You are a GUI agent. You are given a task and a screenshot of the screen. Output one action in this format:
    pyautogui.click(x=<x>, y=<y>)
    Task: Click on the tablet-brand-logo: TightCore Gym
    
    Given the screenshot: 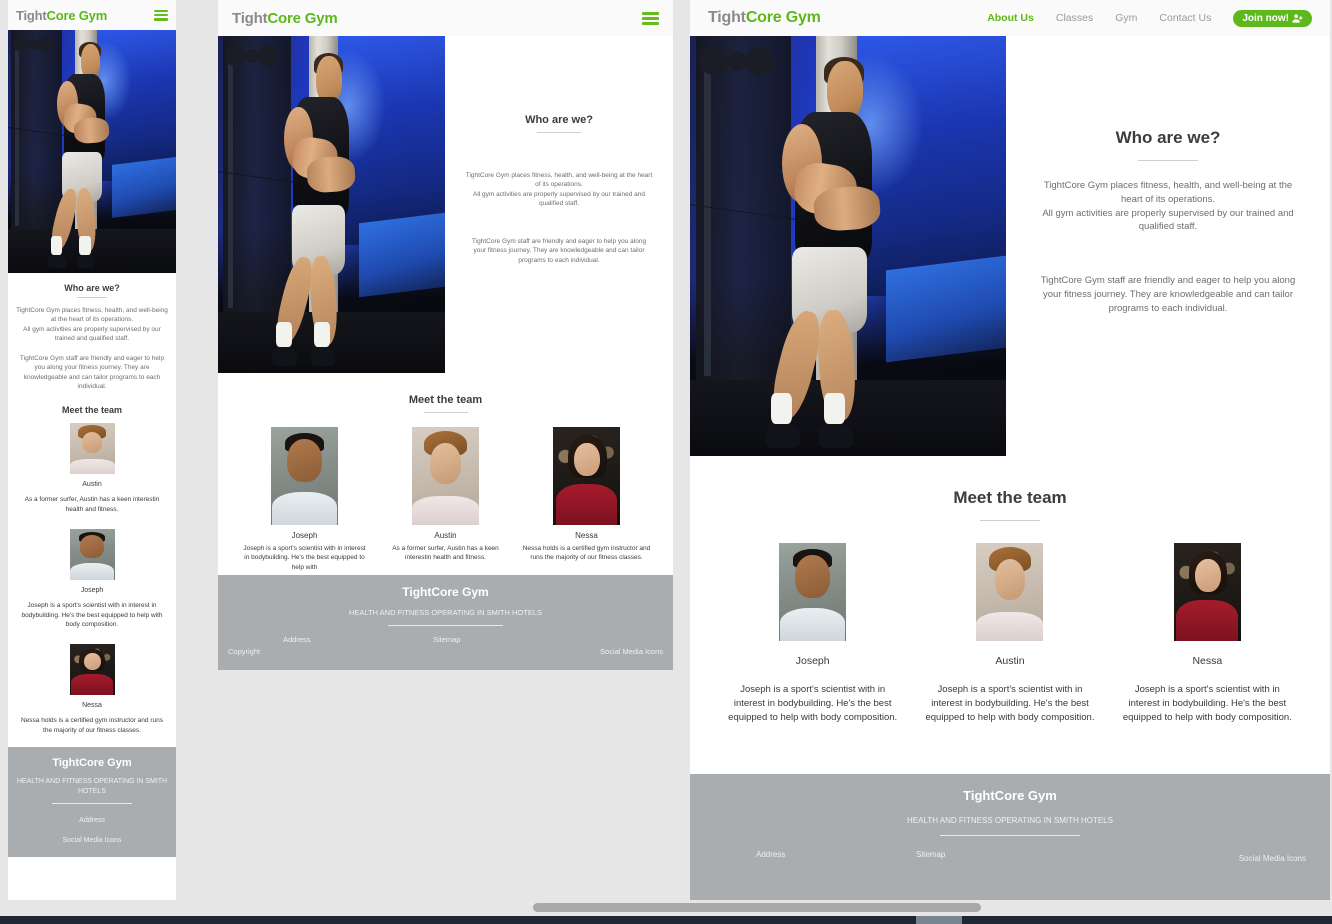 What is the action you would take?
    pyautogui.click(x=285, y=18)
    